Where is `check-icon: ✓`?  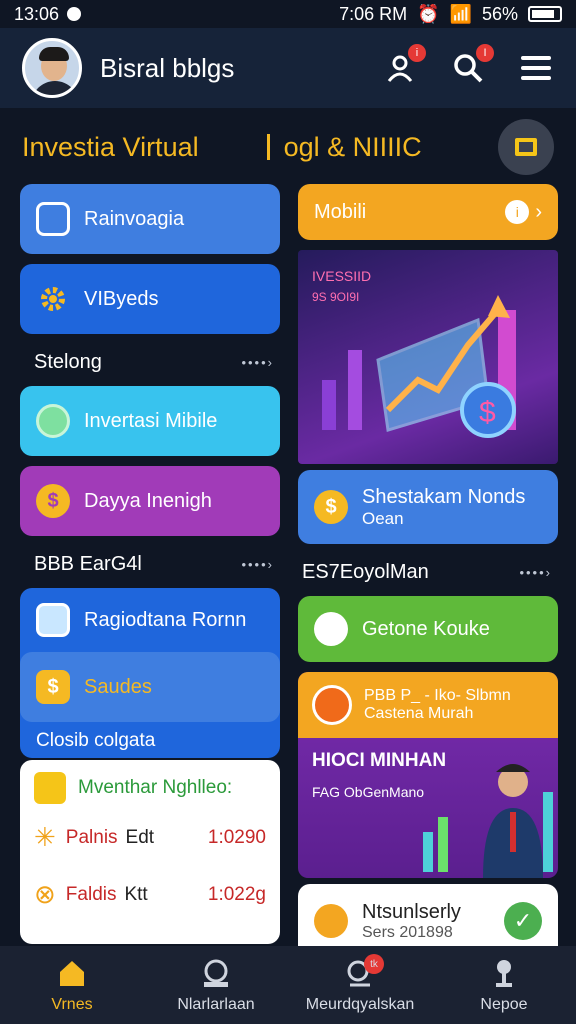
check-icon: ✓ is located at coordinates (523, 921).